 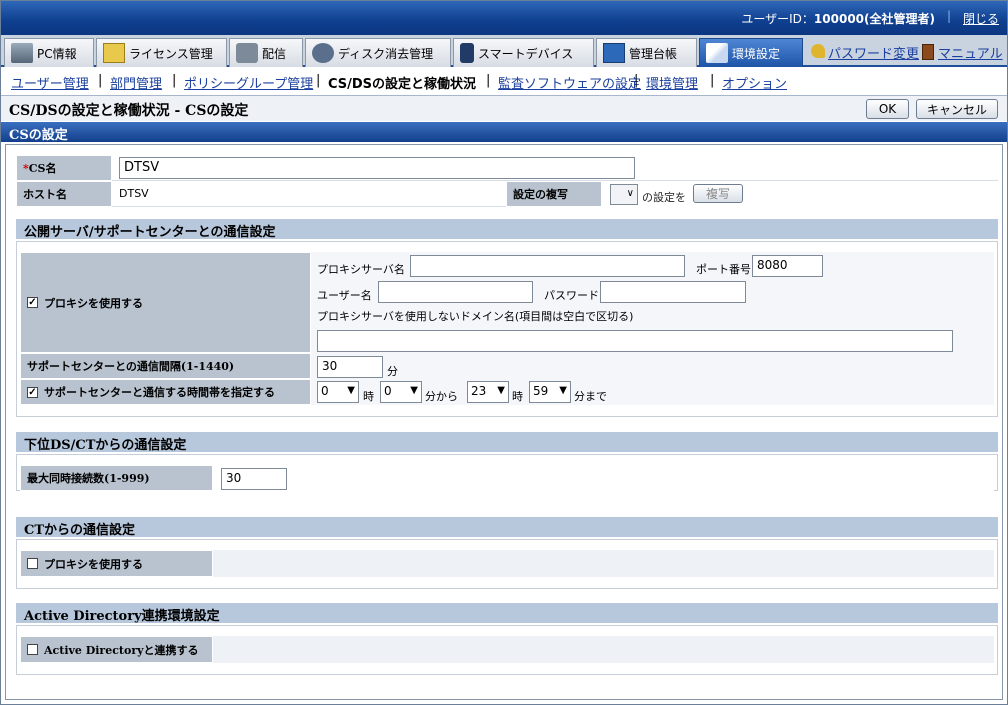 What do you see at coordinates (873, 52) in the screenshot?
I see `password-change-link: パスワード変更` at bounding box center [873, 52].